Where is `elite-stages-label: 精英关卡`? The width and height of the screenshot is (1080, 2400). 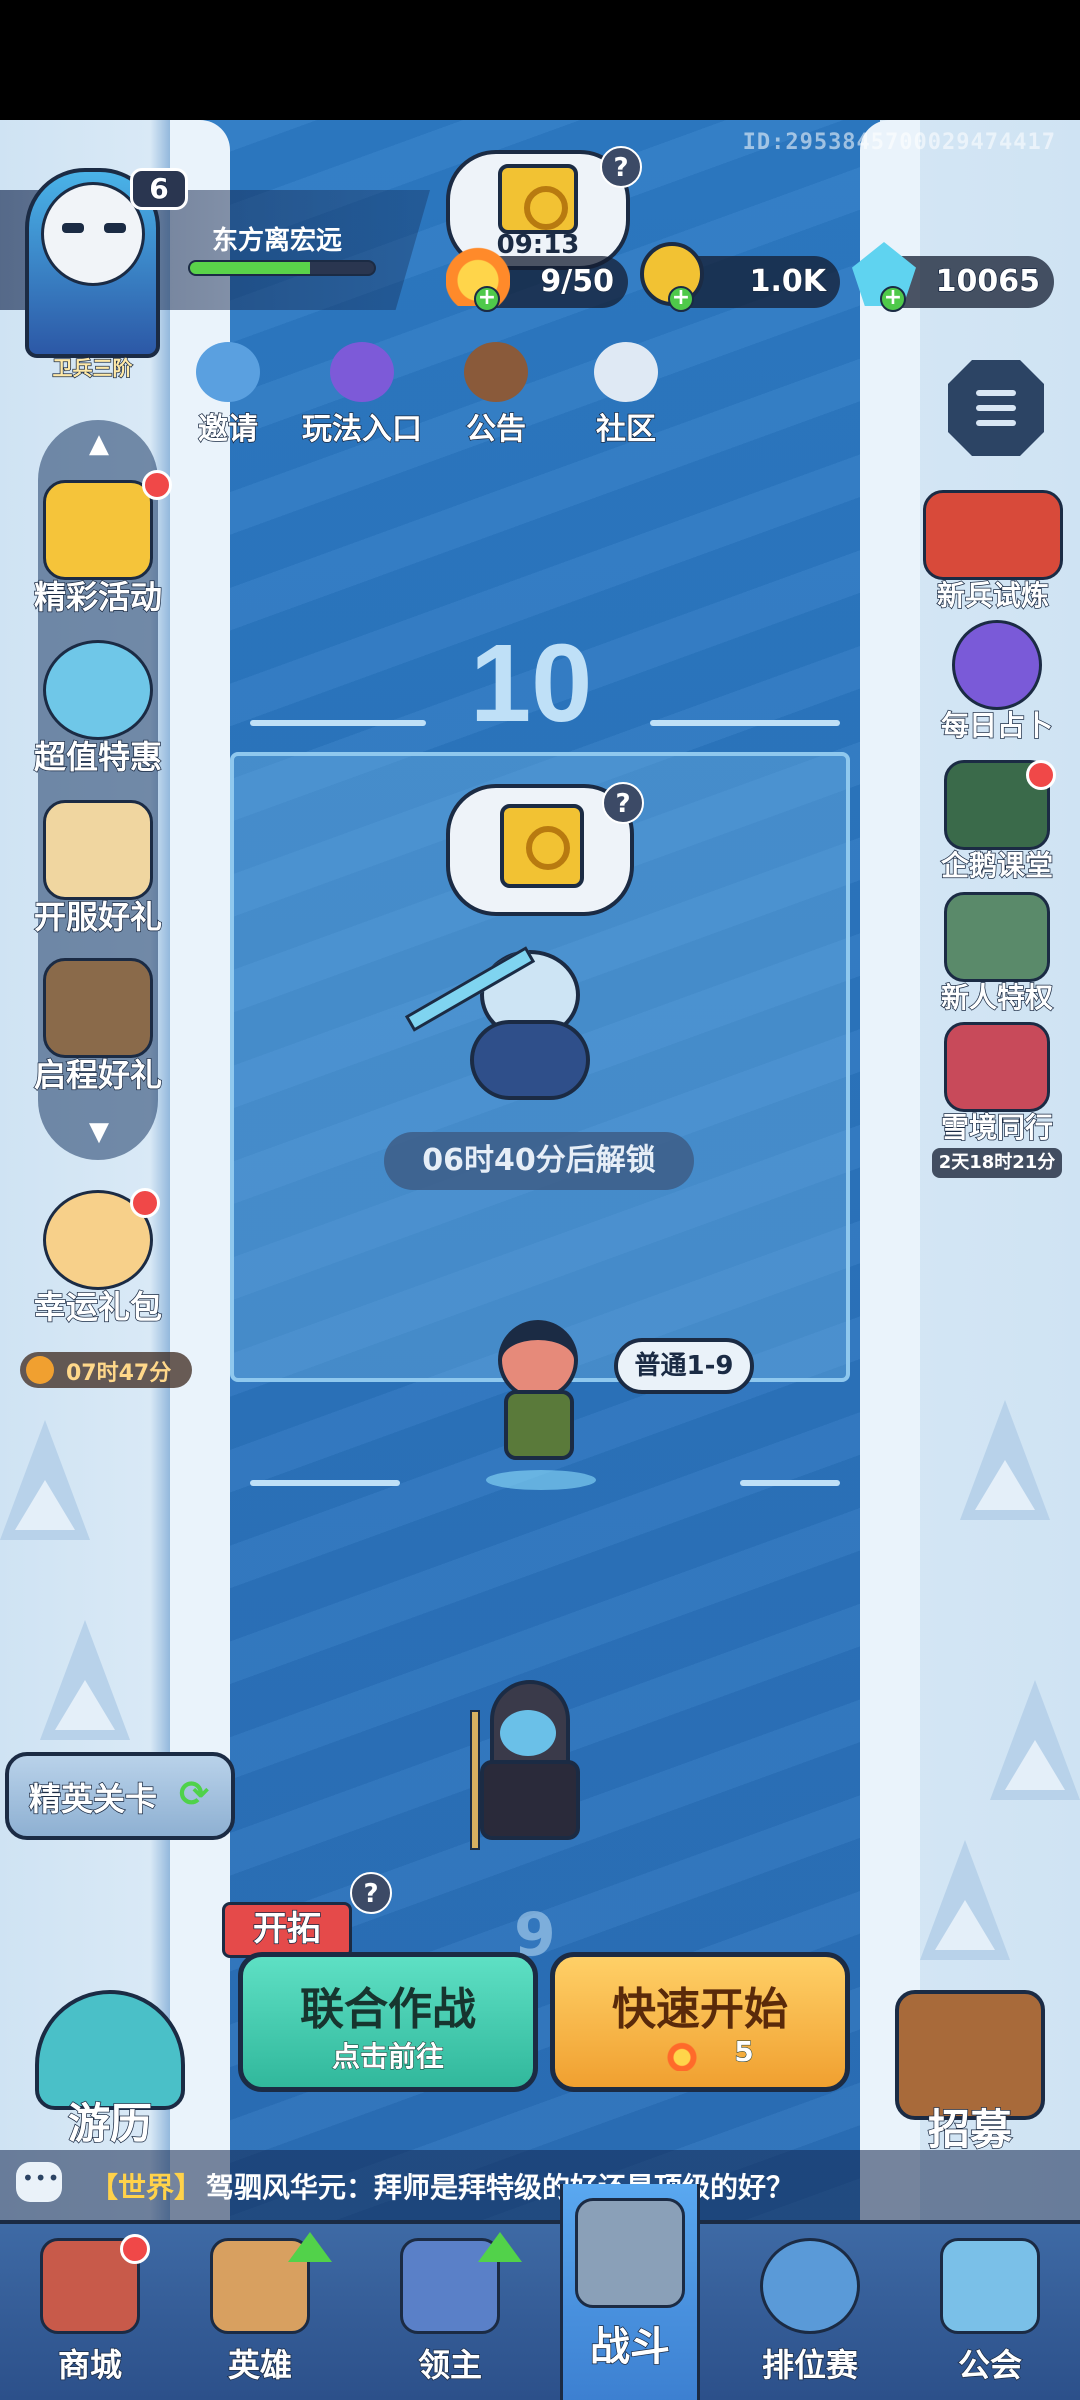
elite-stages-label: 精英关卡 is located at coordinates (93, 1799).